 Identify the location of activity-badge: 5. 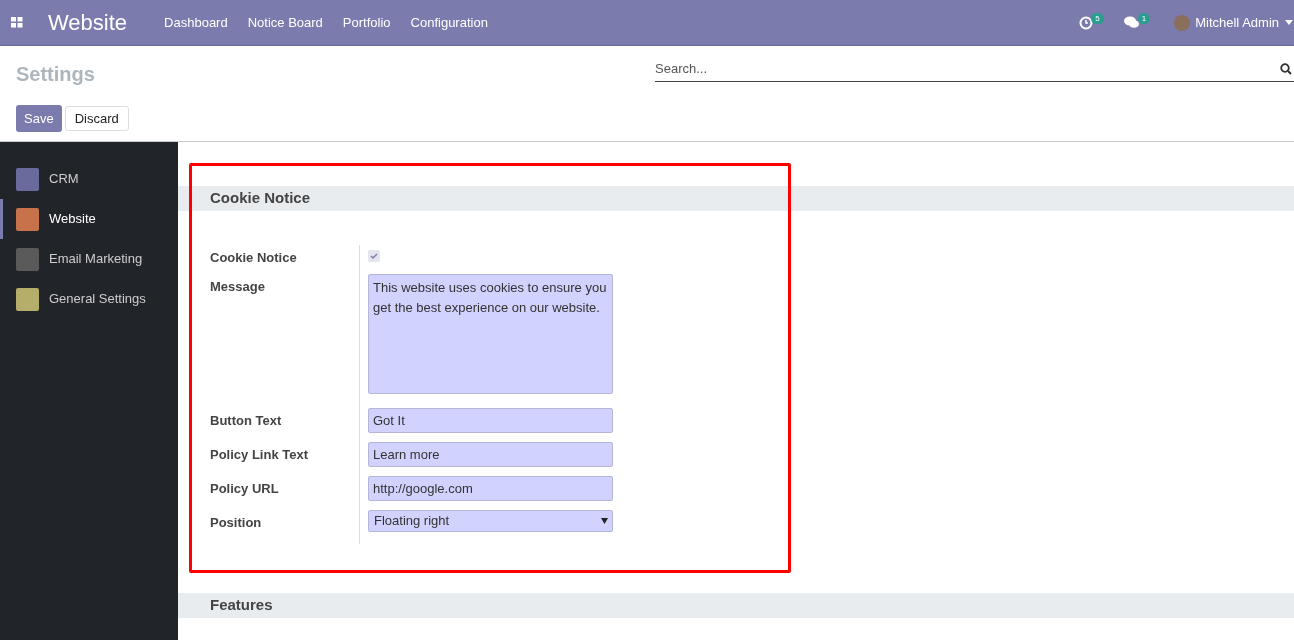
(1097, 18).